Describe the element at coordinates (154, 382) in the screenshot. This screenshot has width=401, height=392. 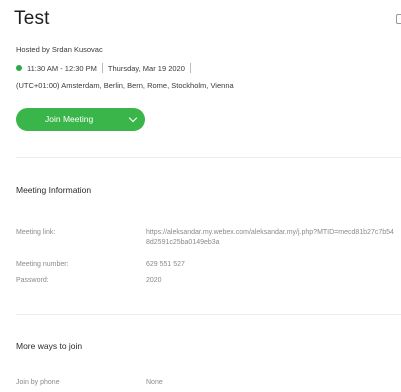
I see `join-by-phone-value: None` at that location.